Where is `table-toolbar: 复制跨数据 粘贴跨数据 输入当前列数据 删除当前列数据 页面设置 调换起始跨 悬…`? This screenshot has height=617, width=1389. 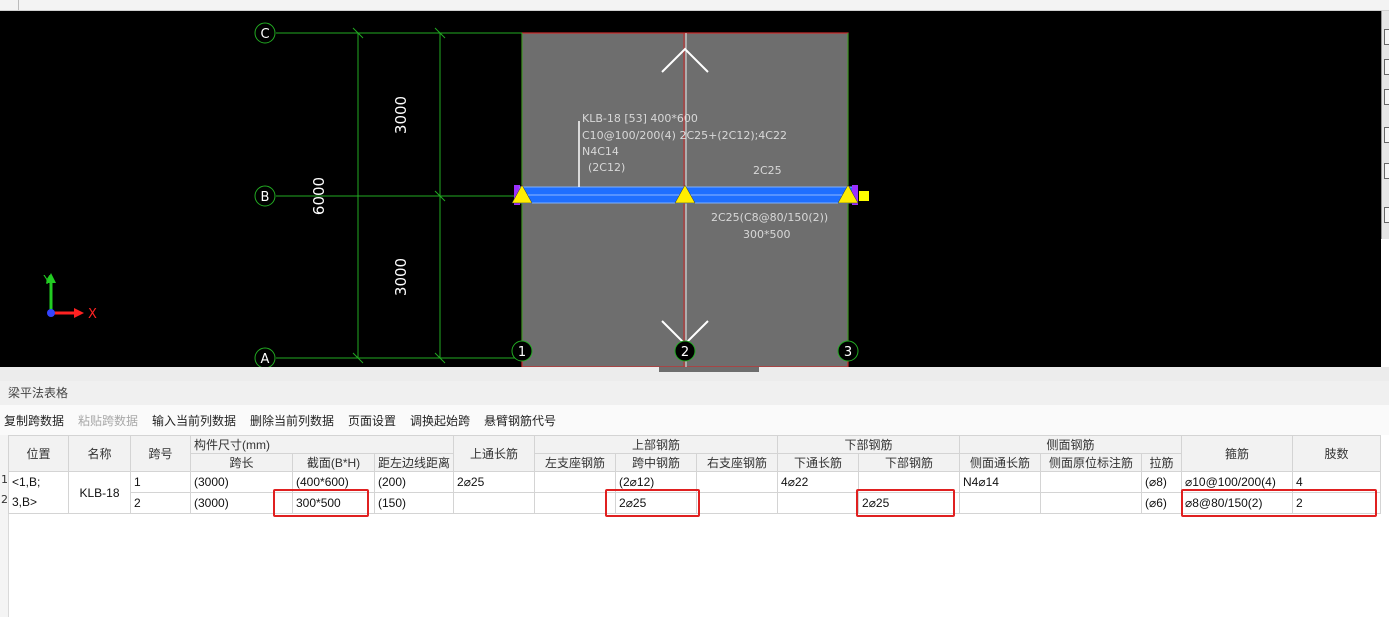 table-toolbar: 复制跨数据 粘贴跨数据 输入当前列数据 删除当前列数据 页面设置 调换起始跨 悬… is located at coordinates (694, 420).